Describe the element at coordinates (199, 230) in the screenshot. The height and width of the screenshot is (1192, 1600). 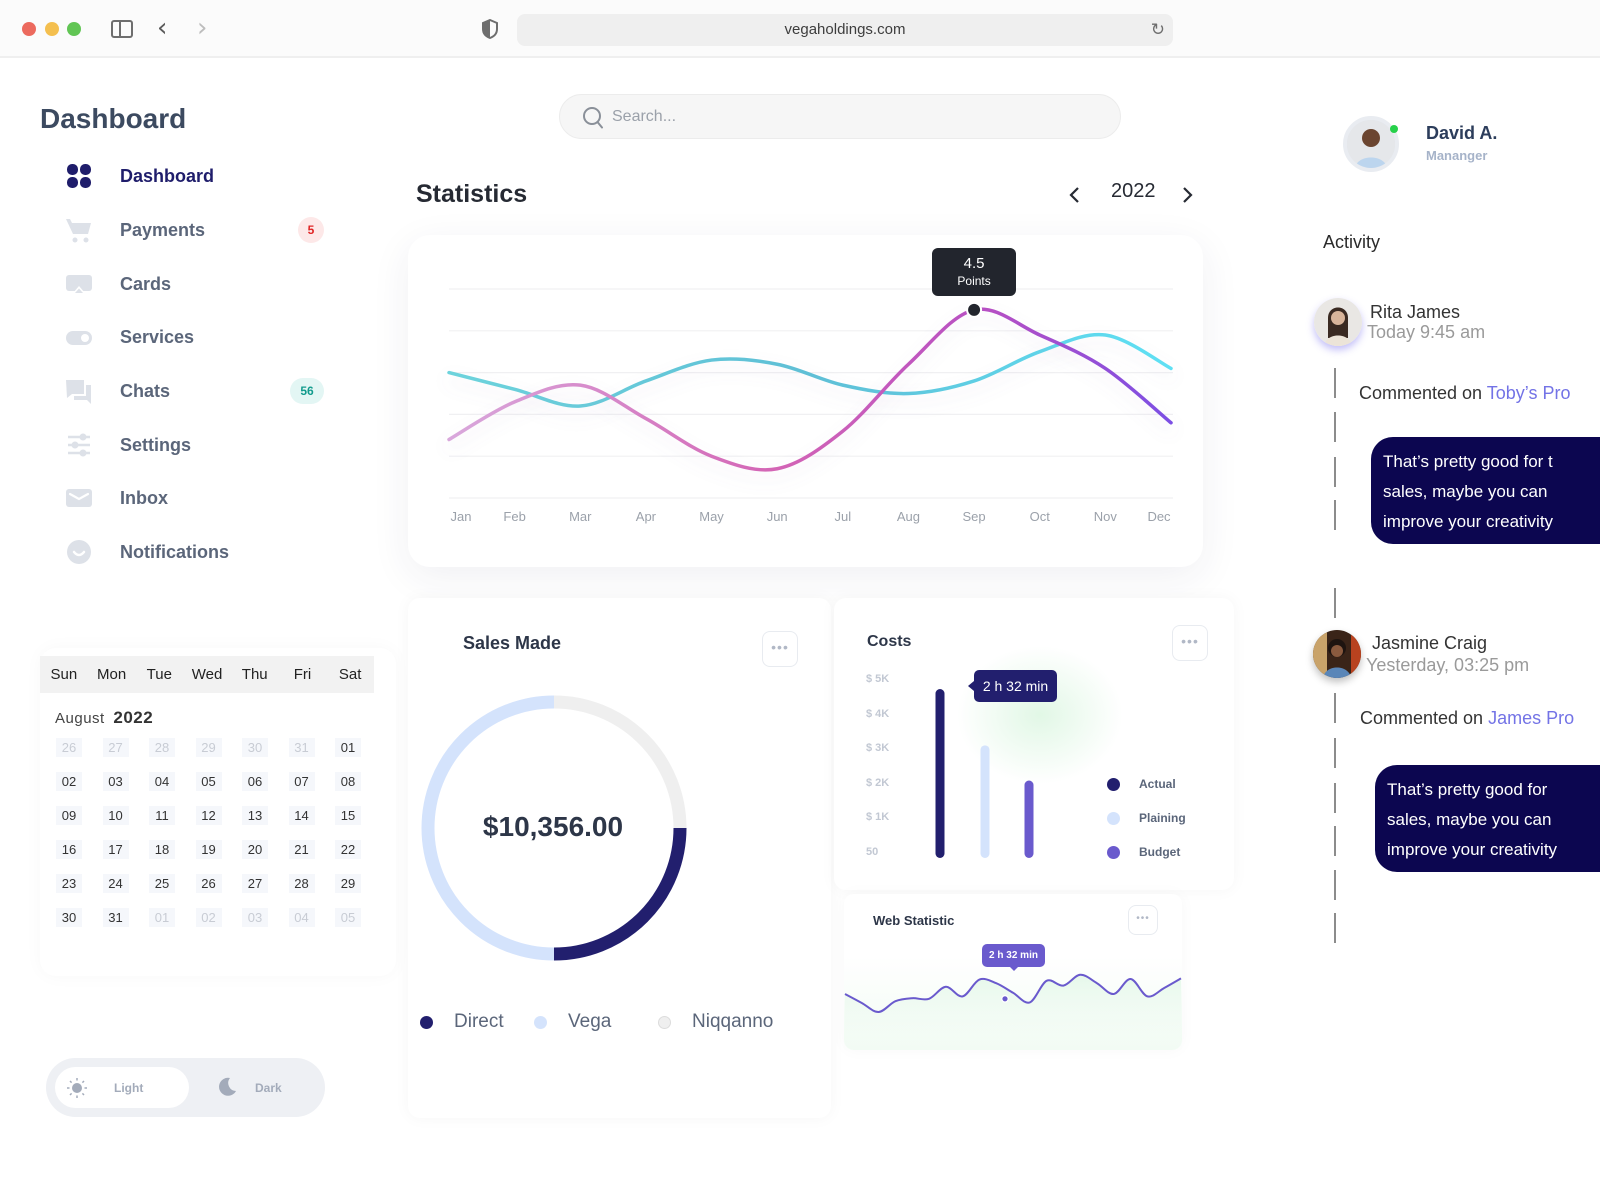
I see `sidebar-item-payments: Payments 5` at that location.